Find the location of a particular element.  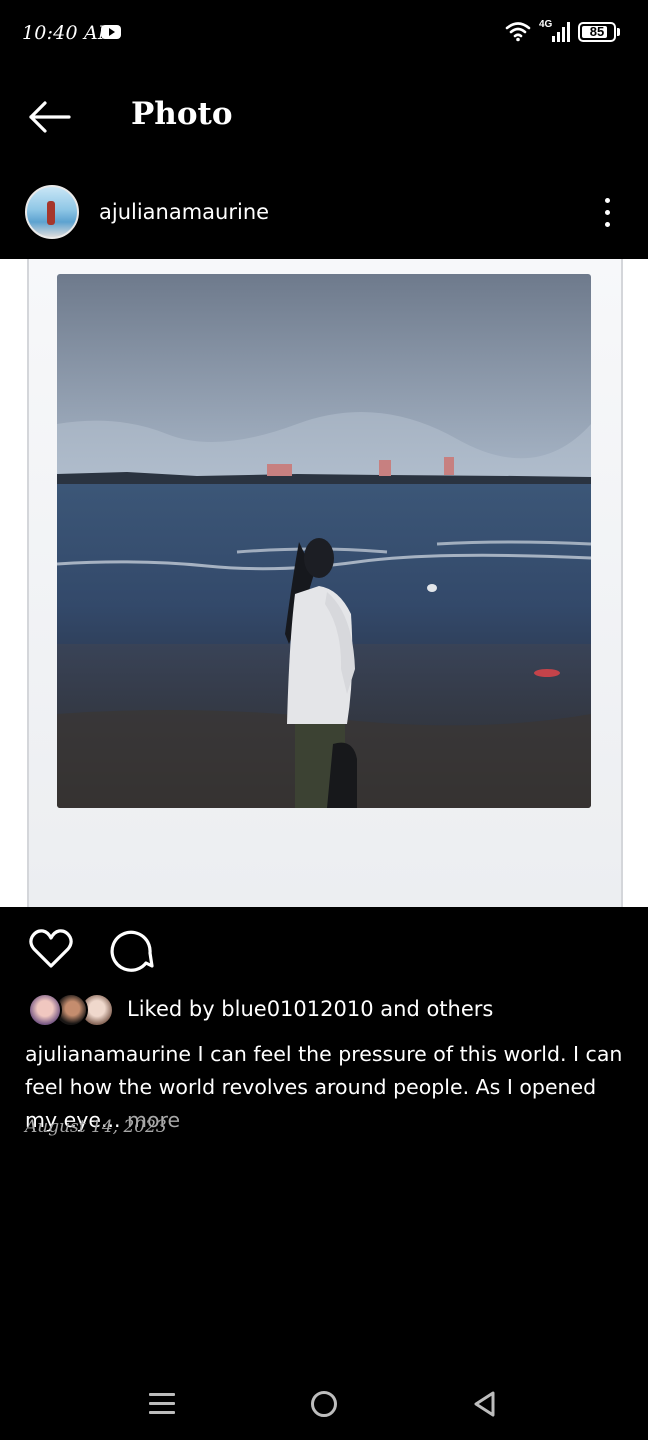

page-title: Photo is located at coordinates (182, 114).